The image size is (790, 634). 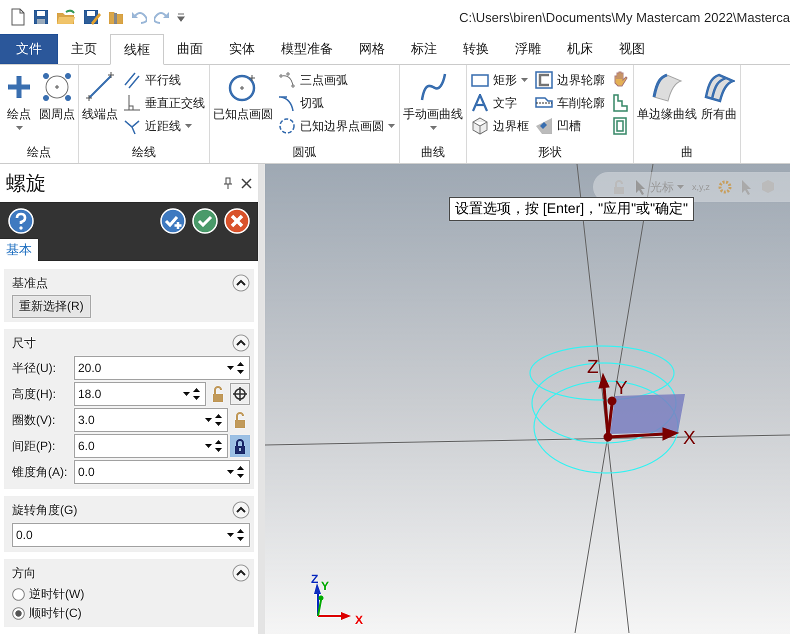 I want to click on help-icon, so click(x=21, y=221).